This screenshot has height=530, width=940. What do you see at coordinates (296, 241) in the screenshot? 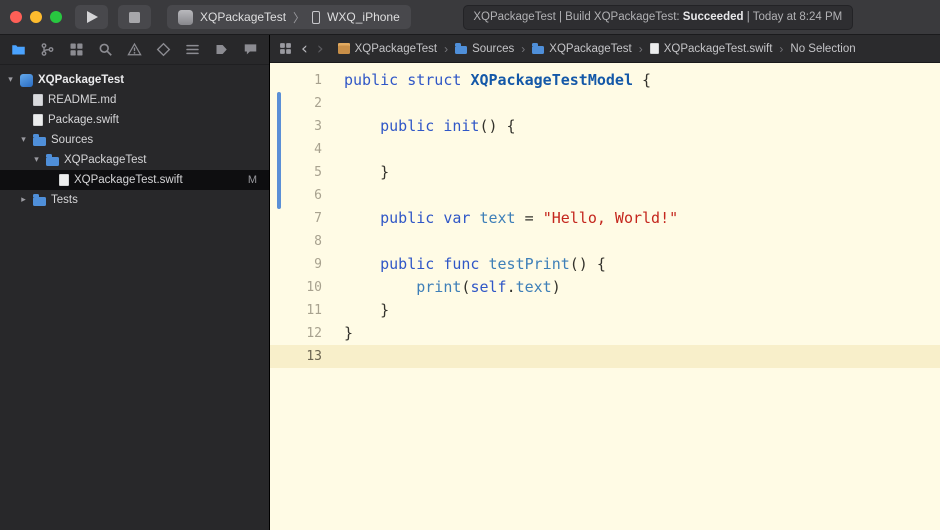
I see `line-number: 8` at bounding box center [296, 241].